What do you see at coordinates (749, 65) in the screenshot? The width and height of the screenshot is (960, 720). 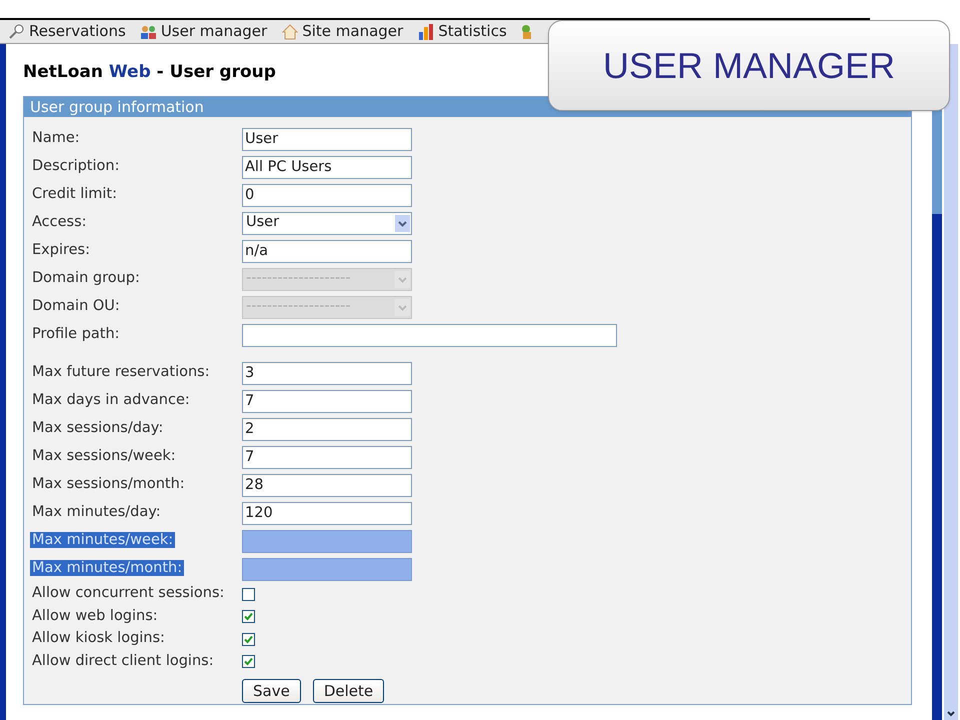 I see `callout-box: USER MANAGER` at bounding box center [749, 65].